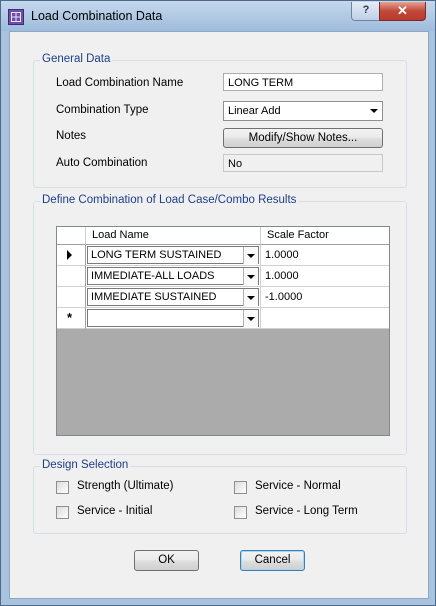 Image resolution: width=436 pixels, height=606 pixels. What do you see at coordinates (97, 16) in the screenshot?
I see `window-title: Load Combination Data` at bounding box center [97, 16].